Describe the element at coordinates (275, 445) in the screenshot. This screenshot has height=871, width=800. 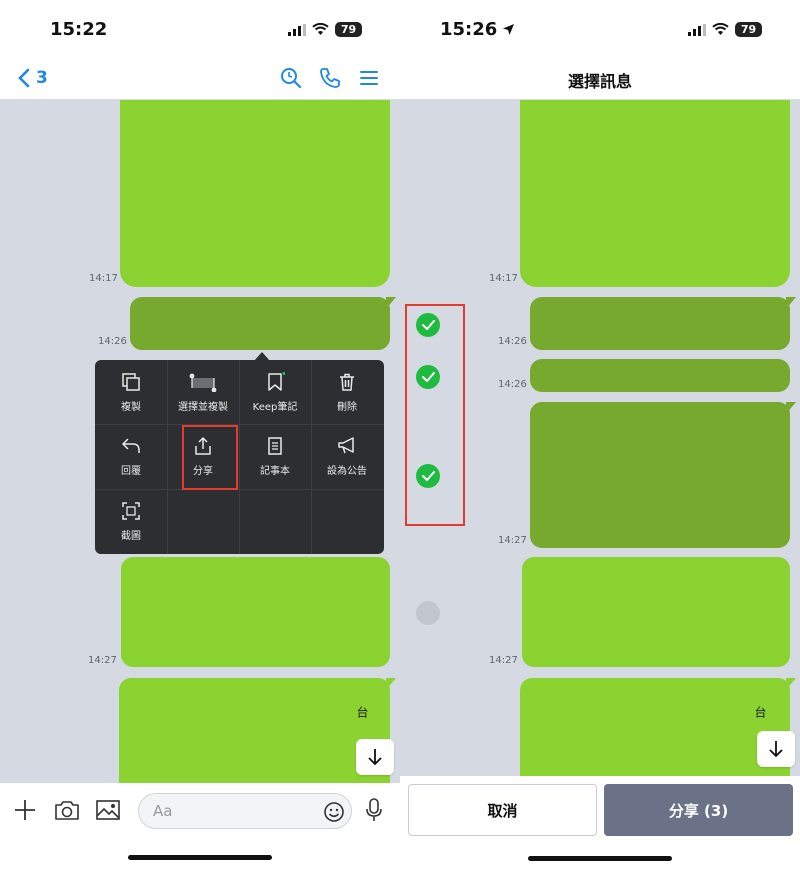
I see `notebook-icon` at that location.